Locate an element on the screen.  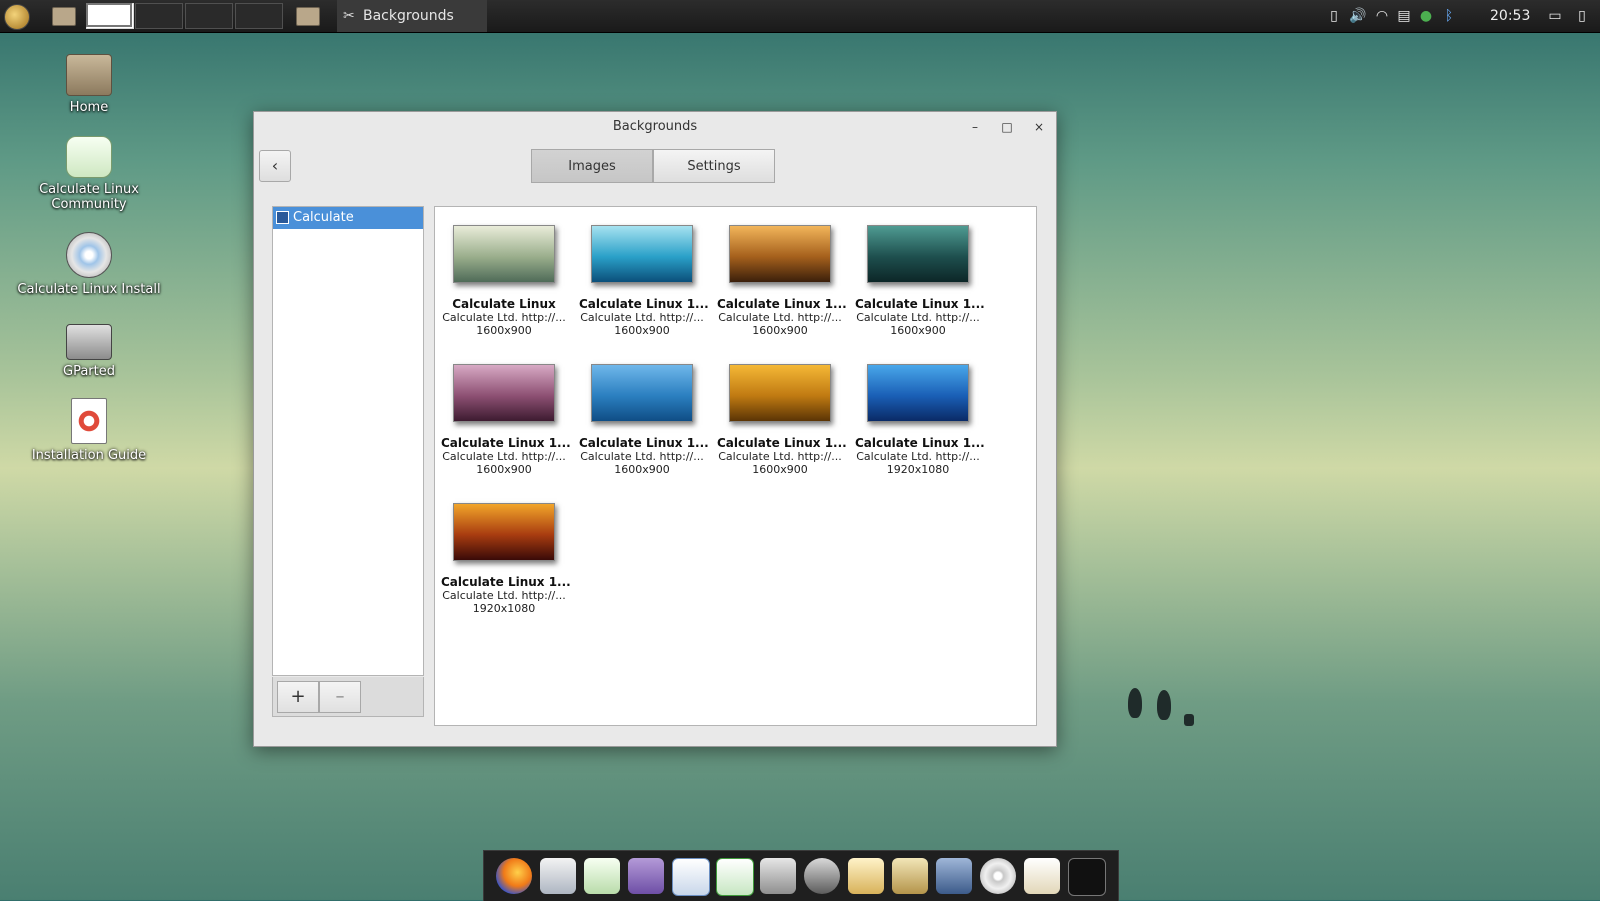
disc-burner-icon is located at coordinates (998, 876).